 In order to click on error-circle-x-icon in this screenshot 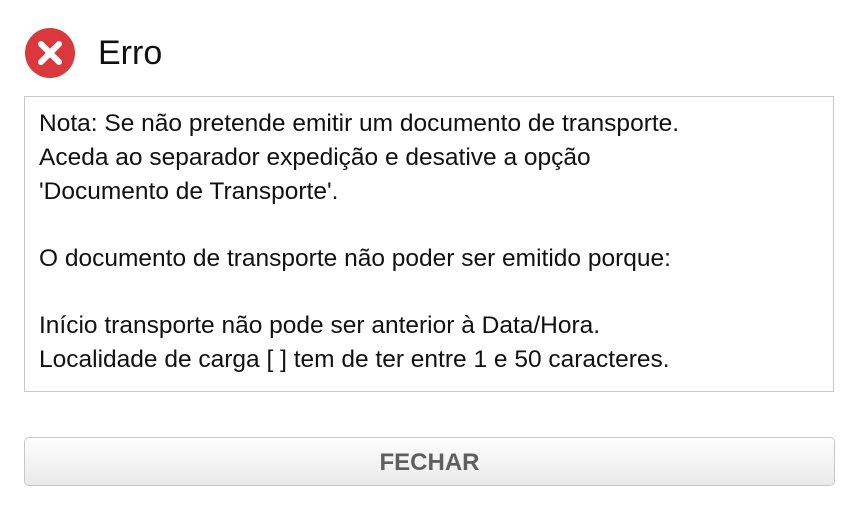, I will do `click(50, 53)`.